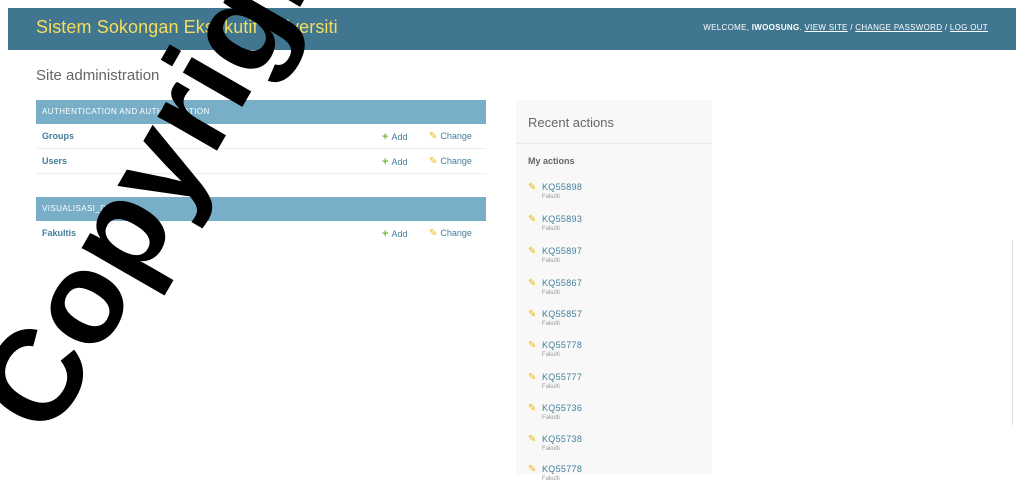 The height and width of the screenshot is (494, 1016). Describe the element at coordinates (261, 112) in the screenshot. I see `module-caption: Authentication and Authorization` at that location.